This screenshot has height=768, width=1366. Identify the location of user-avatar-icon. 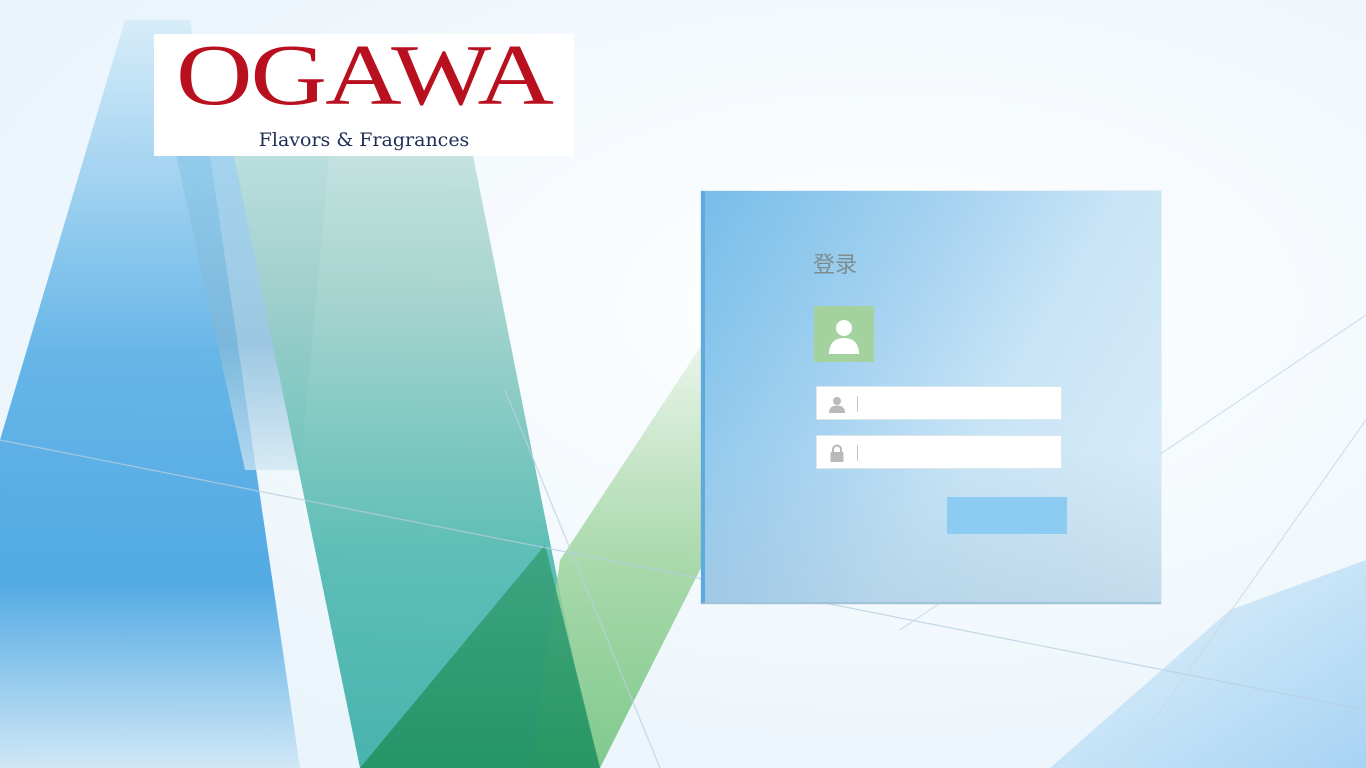
(844, 337).